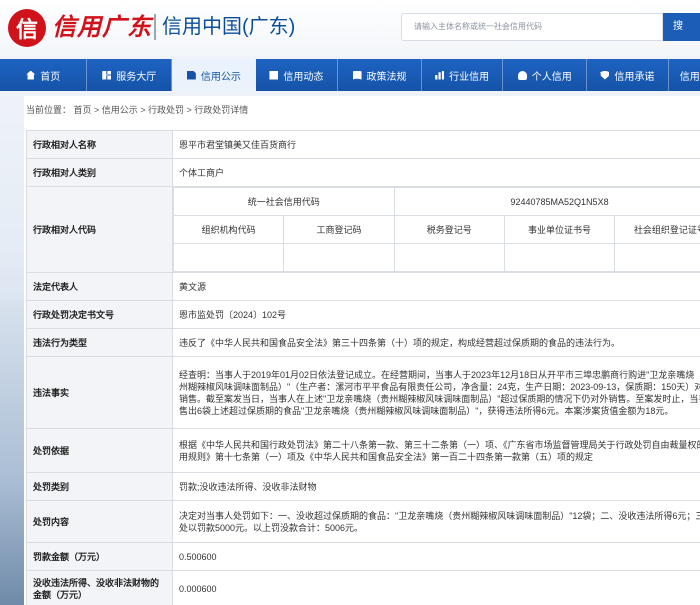 This screenshot has width=700, height=605. Describe the element at coordinates (436, 144) in the screenshot. I see `entity-name: 恩平市君堂镇美又佳百货商行` at that location.